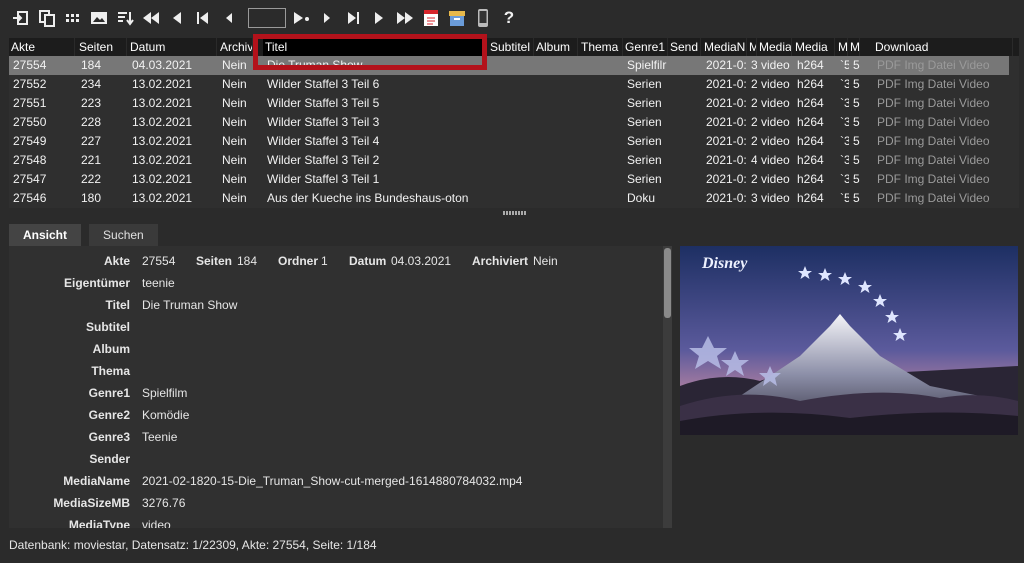 This screenshot has width=1024, height=563. I want to click on cell-m2: `5, so click(844, 65).